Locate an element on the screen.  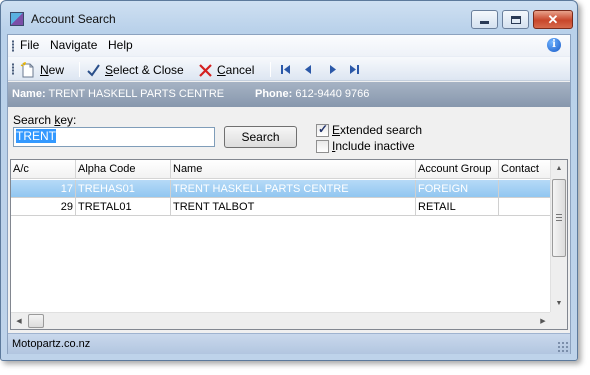
app-icon is located at coordinates (17, 19).